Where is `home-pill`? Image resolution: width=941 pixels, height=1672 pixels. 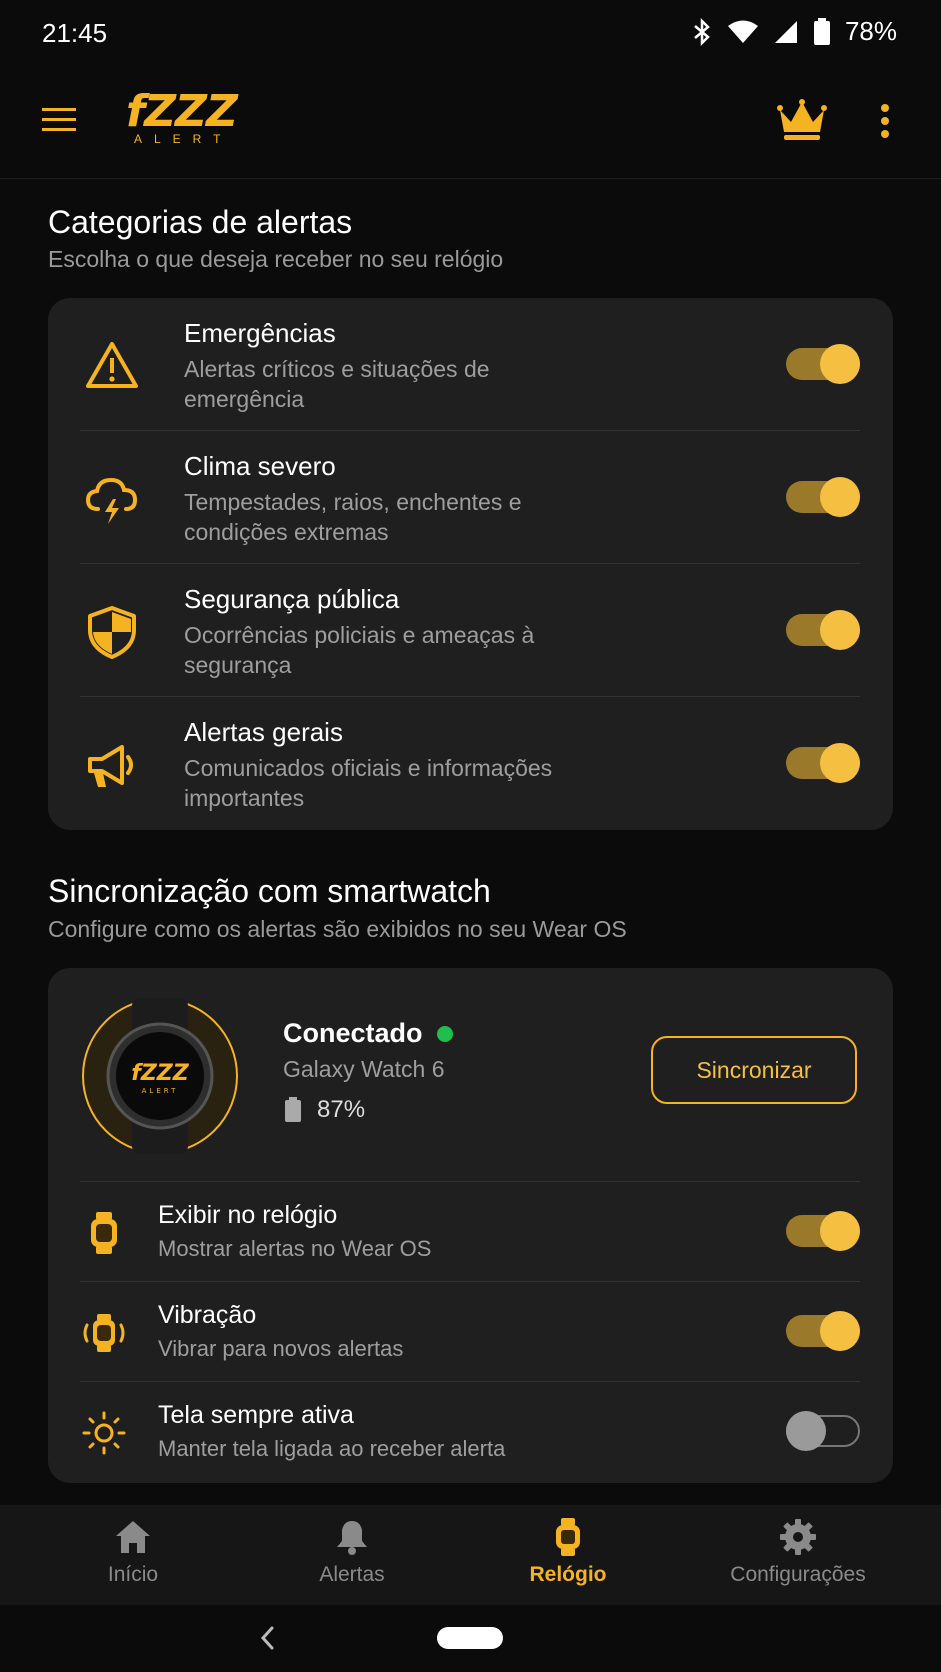
home-pill is located at coordinates (470, 1638).